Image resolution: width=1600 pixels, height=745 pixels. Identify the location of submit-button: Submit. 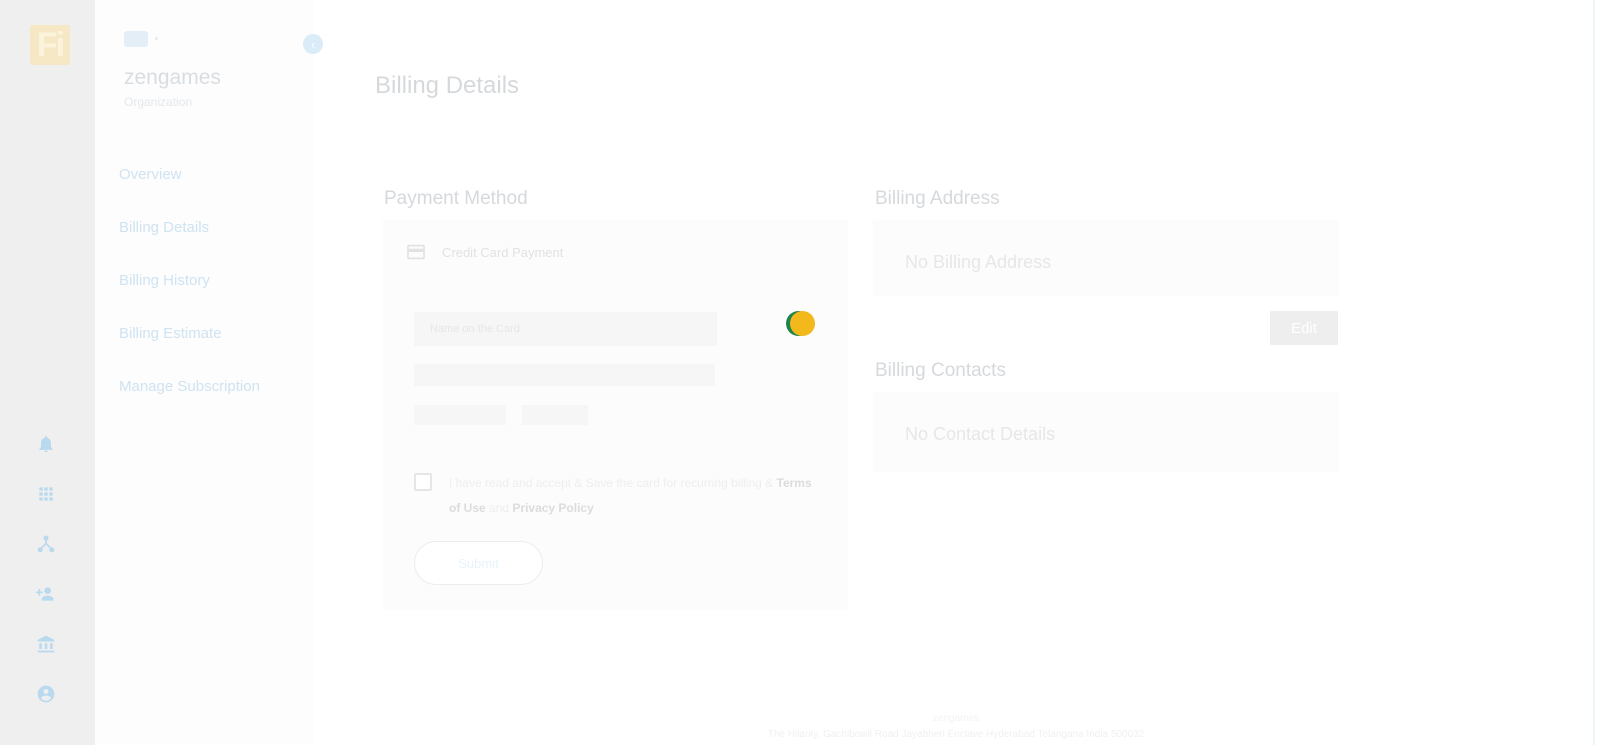
(478, 563).